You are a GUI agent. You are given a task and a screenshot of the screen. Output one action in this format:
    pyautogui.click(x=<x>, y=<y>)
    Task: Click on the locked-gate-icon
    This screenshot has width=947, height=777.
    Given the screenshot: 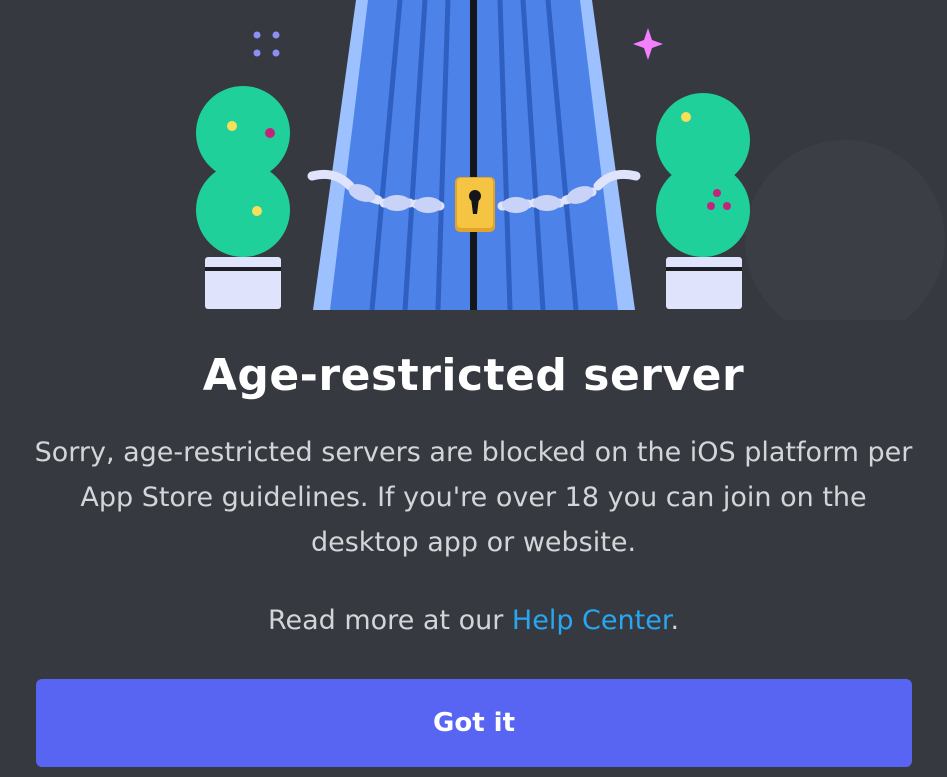 What is the action you would take?
    pyautogui.click(x=474, y=155)
    